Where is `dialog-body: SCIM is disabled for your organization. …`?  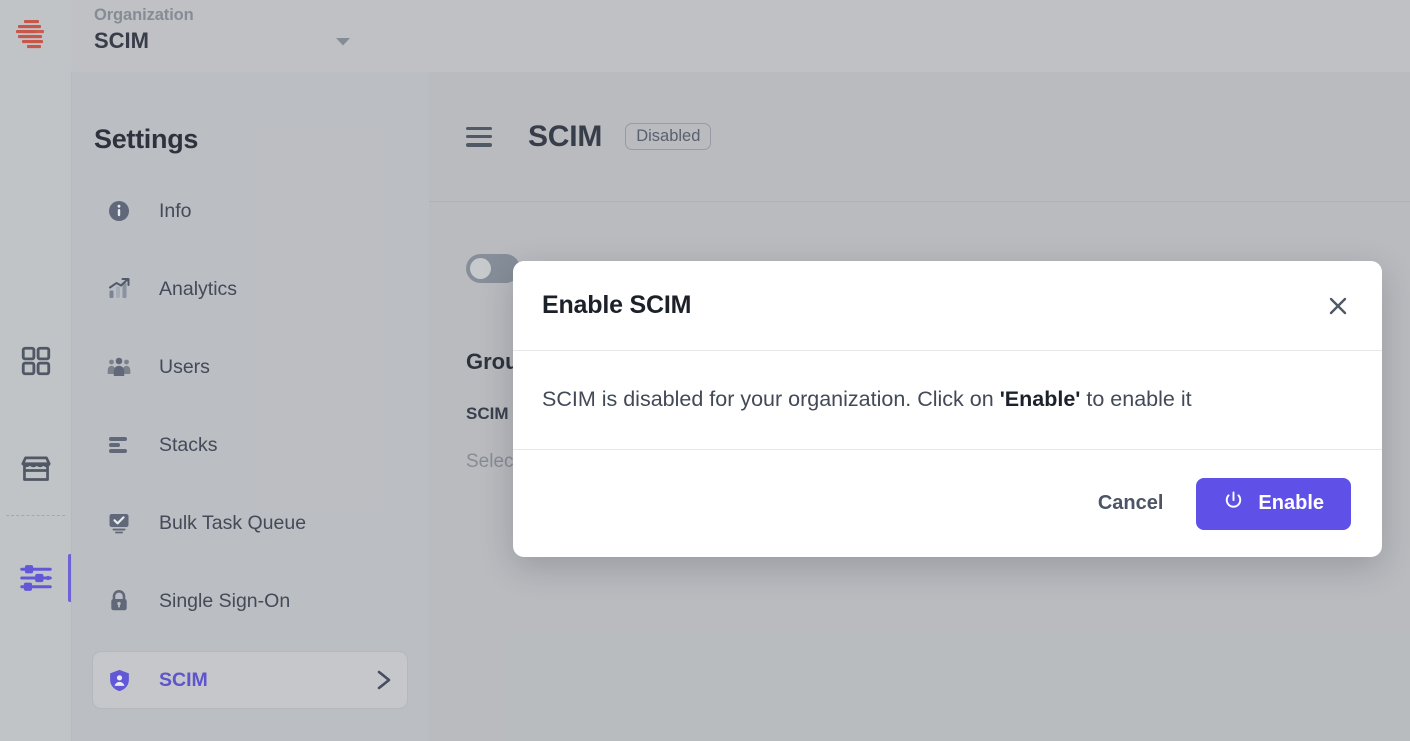
dialog-body: SCIM is disabled for your organization. … is located at coordinates (947, 401).